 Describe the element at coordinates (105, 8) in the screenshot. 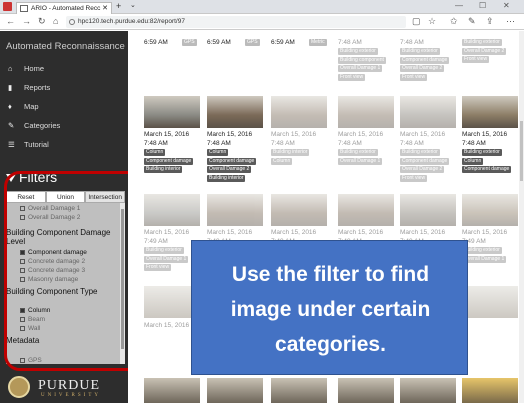

I see `close-tab-icon: ✕` at that location.